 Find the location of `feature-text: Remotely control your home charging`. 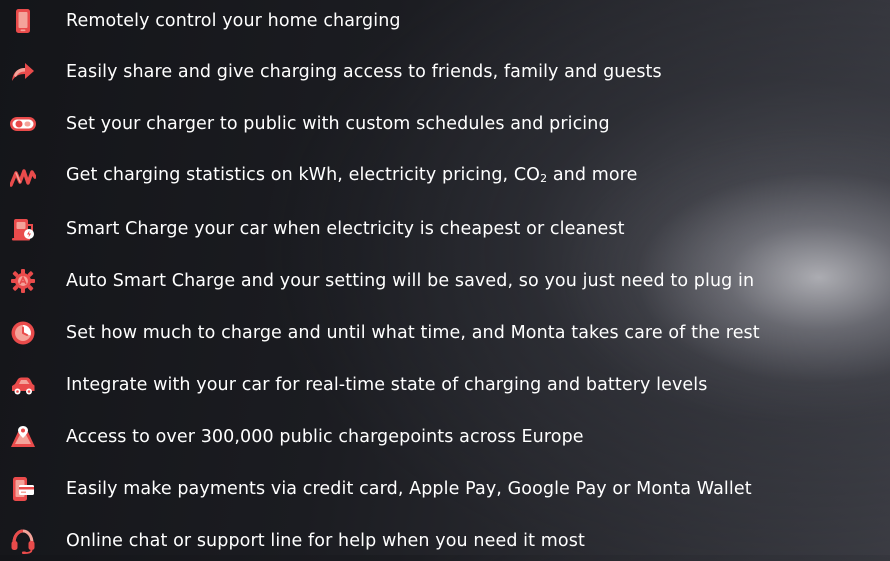

feature-text: Remotely control your home charging is located at coordinates (233, 21).